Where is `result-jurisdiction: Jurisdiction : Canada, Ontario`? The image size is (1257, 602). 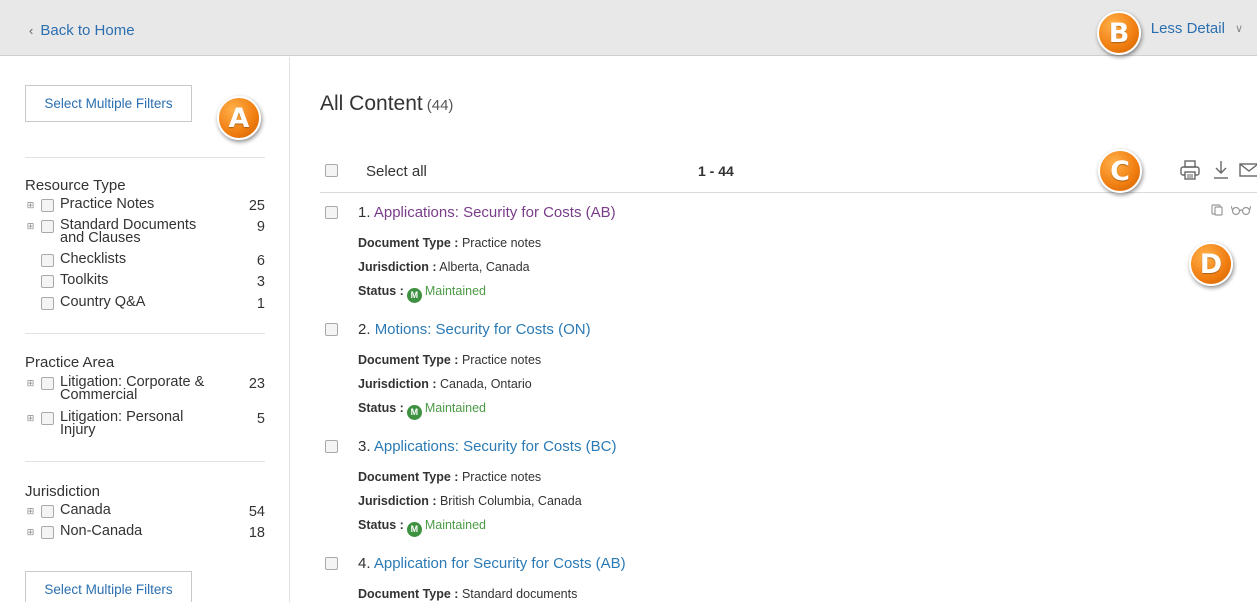 result-jurisdiction: Jurisdiction : Canada, Ontario is located at coordinates (445, 384).